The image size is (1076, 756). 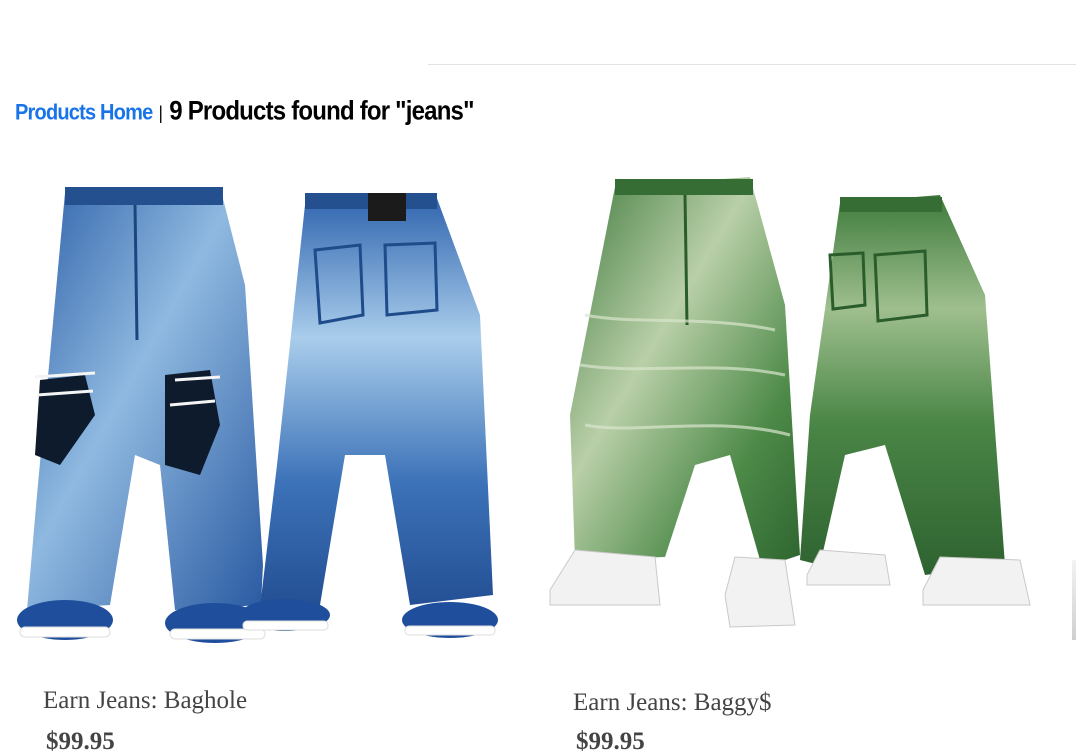 What do you see at coordinates (752, 64) in the screenshot?
I see `header-divider` at bounding box center [752, 64].